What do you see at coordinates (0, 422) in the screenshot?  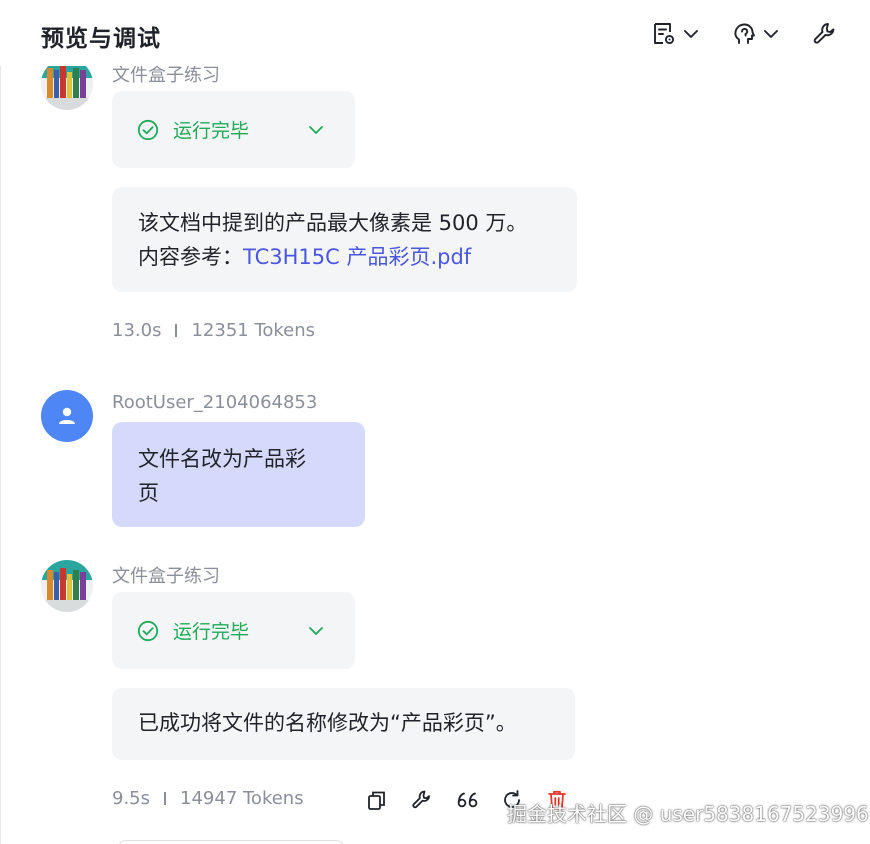 I see `panel-left-border` at bounding box center [0, 422].